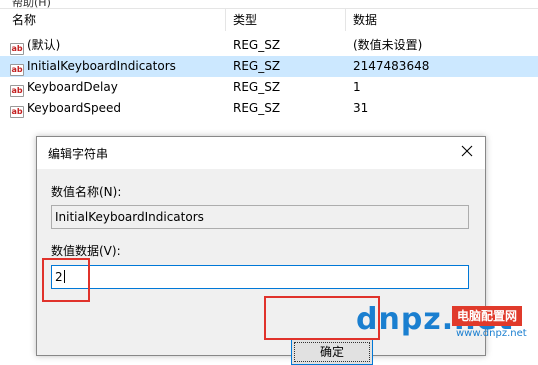 Image resolution: width=538 pixels, height=365 pixels. Describe the element at coordinates (66, 280) in the screenshot. I see `highlight-box-value` at that location.